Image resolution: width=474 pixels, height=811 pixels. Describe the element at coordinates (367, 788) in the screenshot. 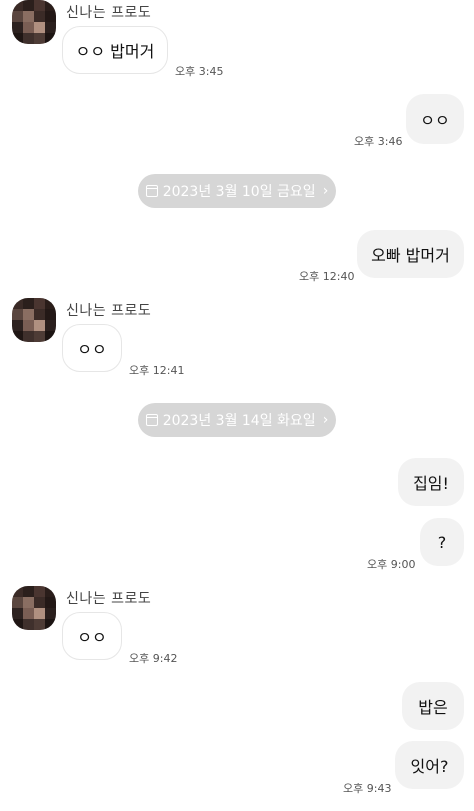

I see `message-time: 오후 9:43` at that location.